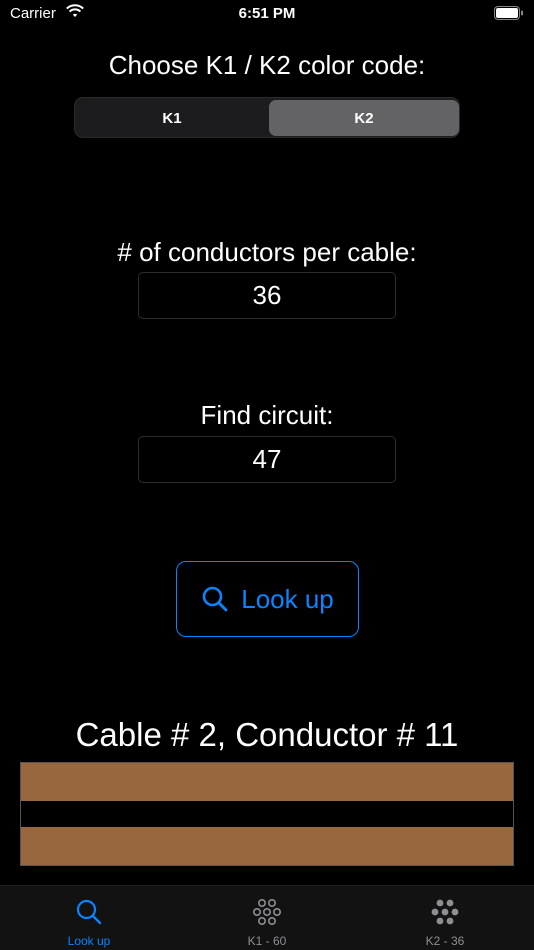  I want to click on circuit-input, so click(267, 459).